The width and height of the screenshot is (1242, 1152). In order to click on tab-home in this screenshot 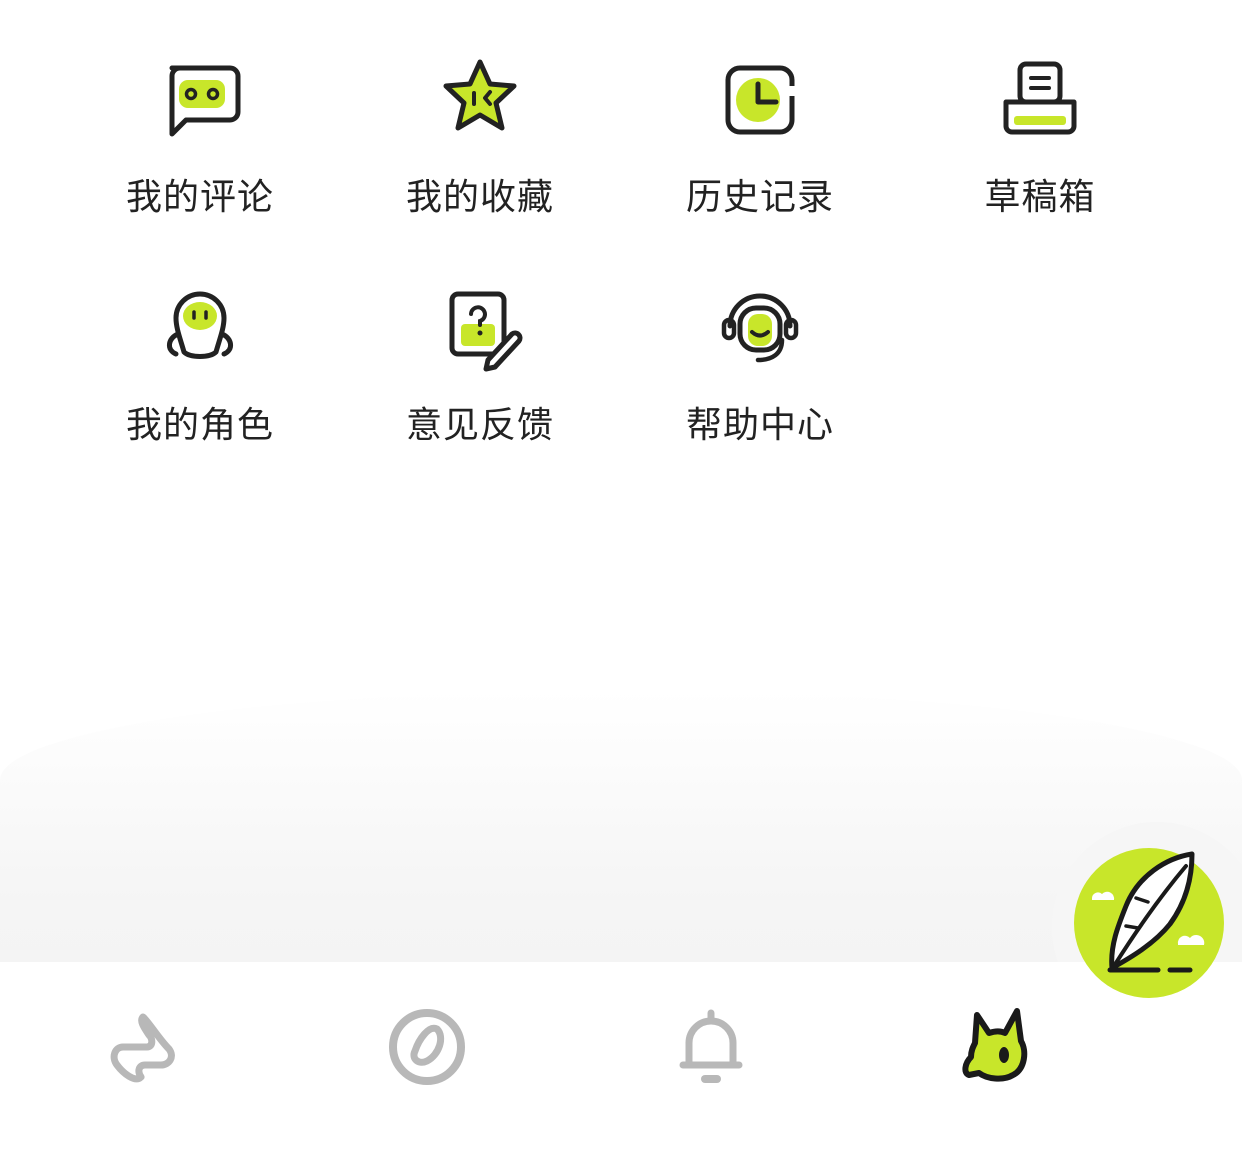, I will do `click(141, 1047)`.